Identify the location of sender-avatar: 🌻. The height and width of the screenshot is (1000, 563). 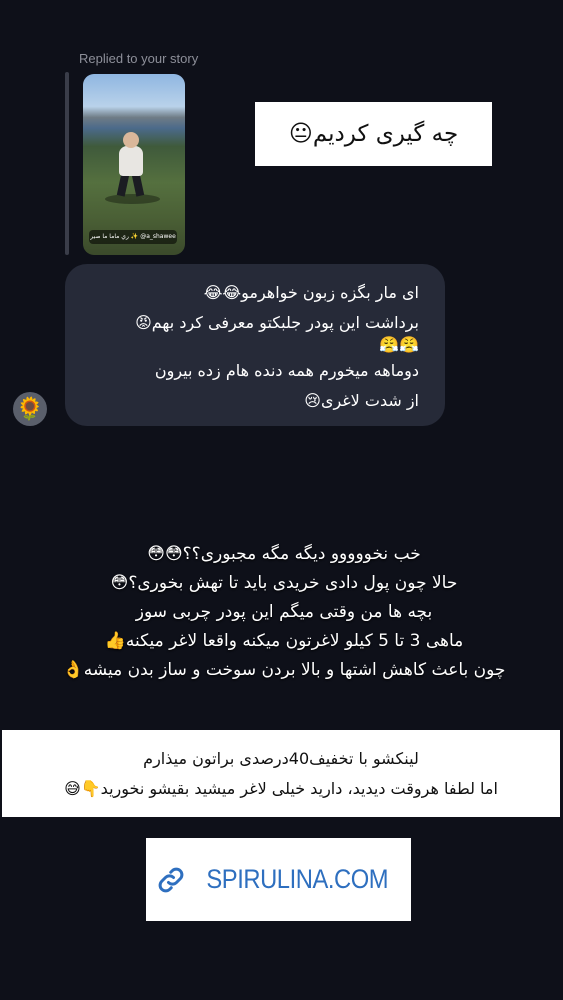
(30, 409).